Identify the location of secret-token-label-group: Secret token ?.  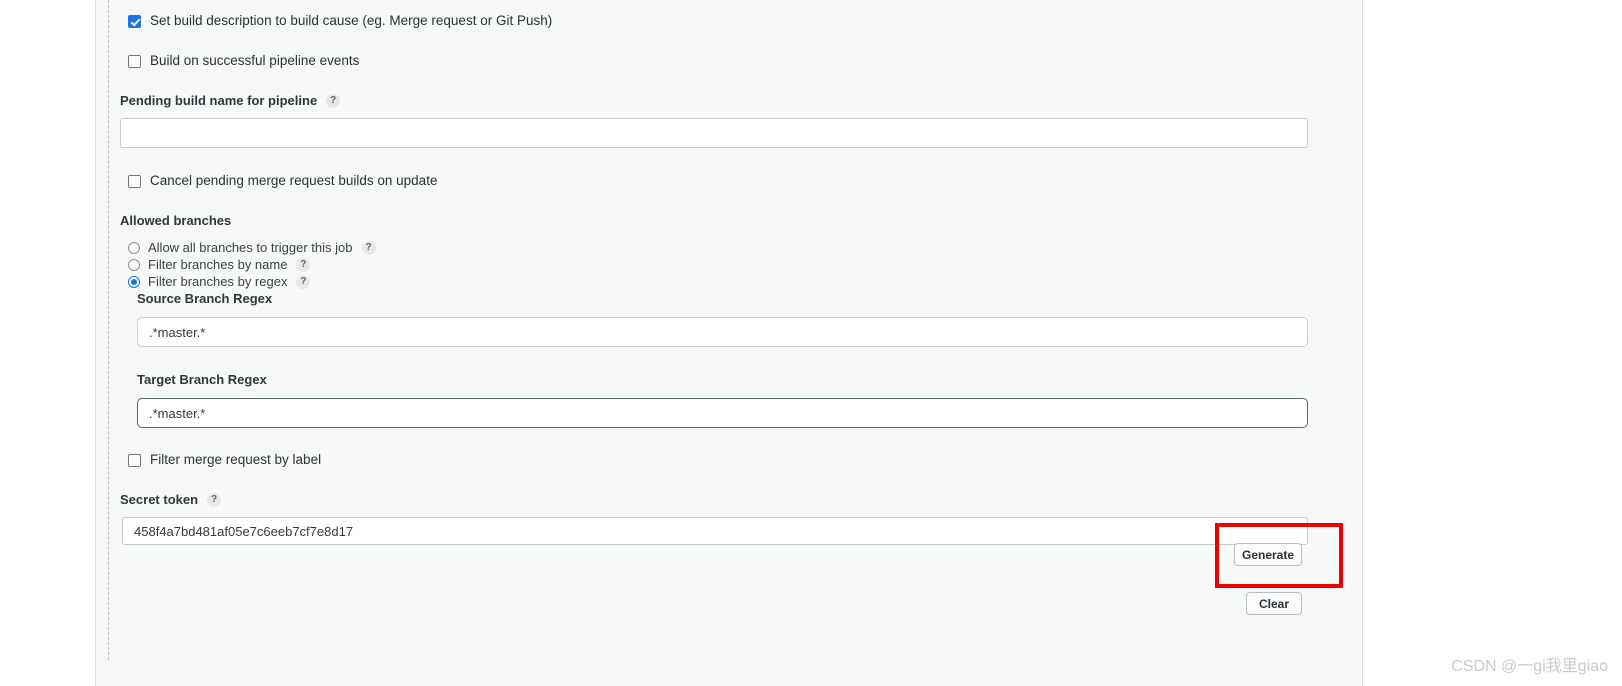
(171, 499).